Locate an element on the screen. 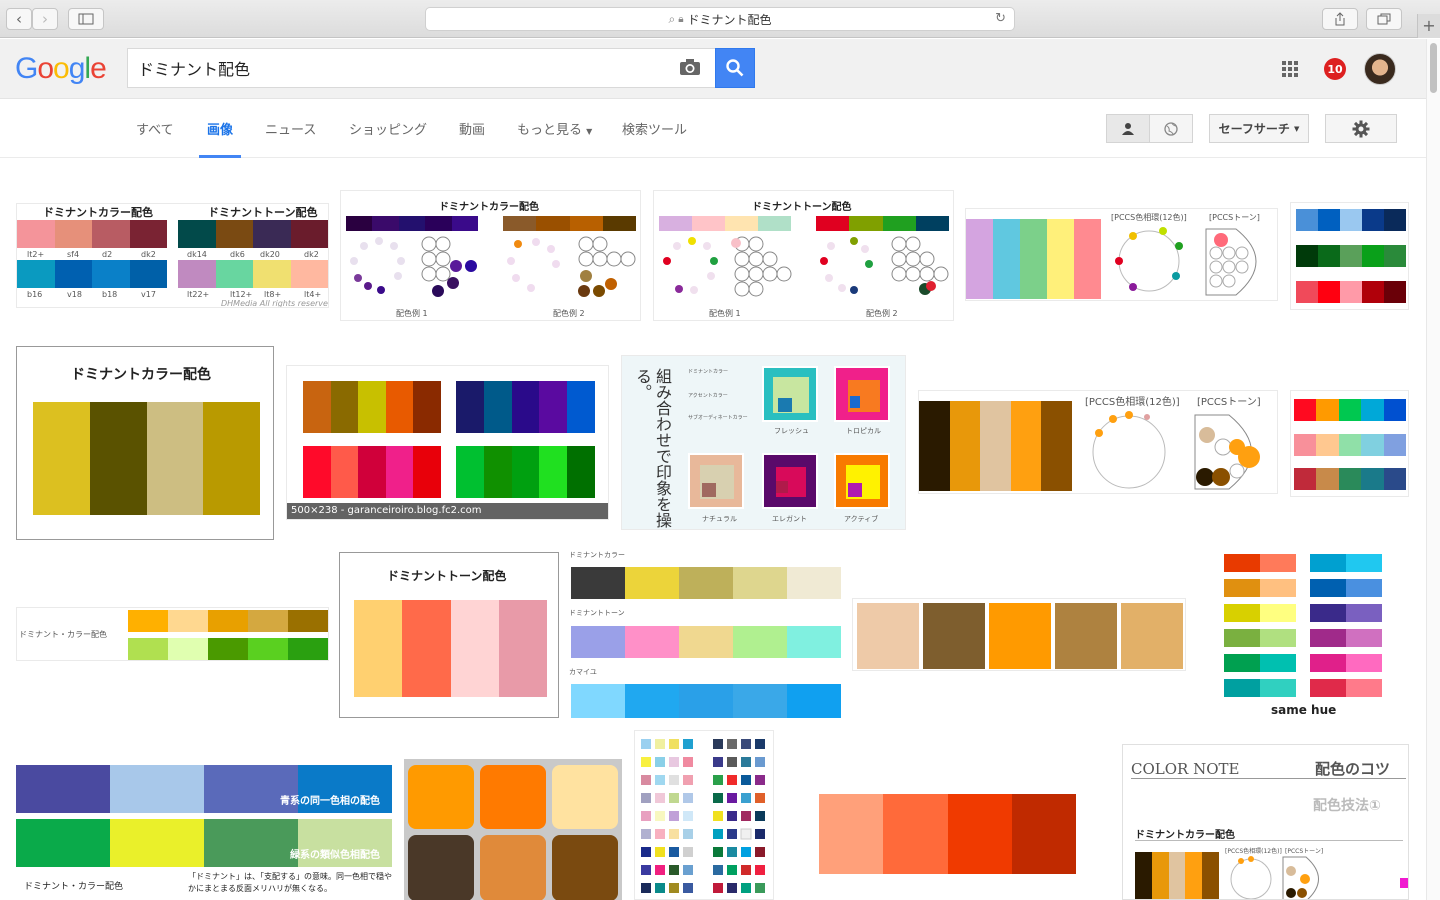  search-button is located at coordinates (735, 68).